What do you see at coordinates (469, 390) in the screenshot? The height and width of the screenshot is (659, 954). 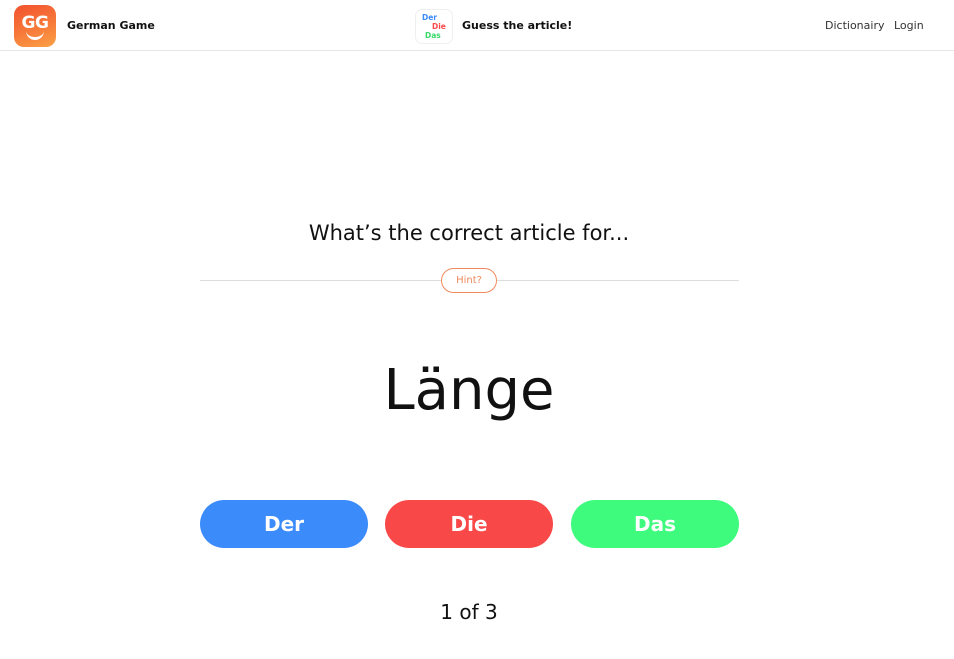 I see `target-word: Länge` at bounding box center [469, 390].